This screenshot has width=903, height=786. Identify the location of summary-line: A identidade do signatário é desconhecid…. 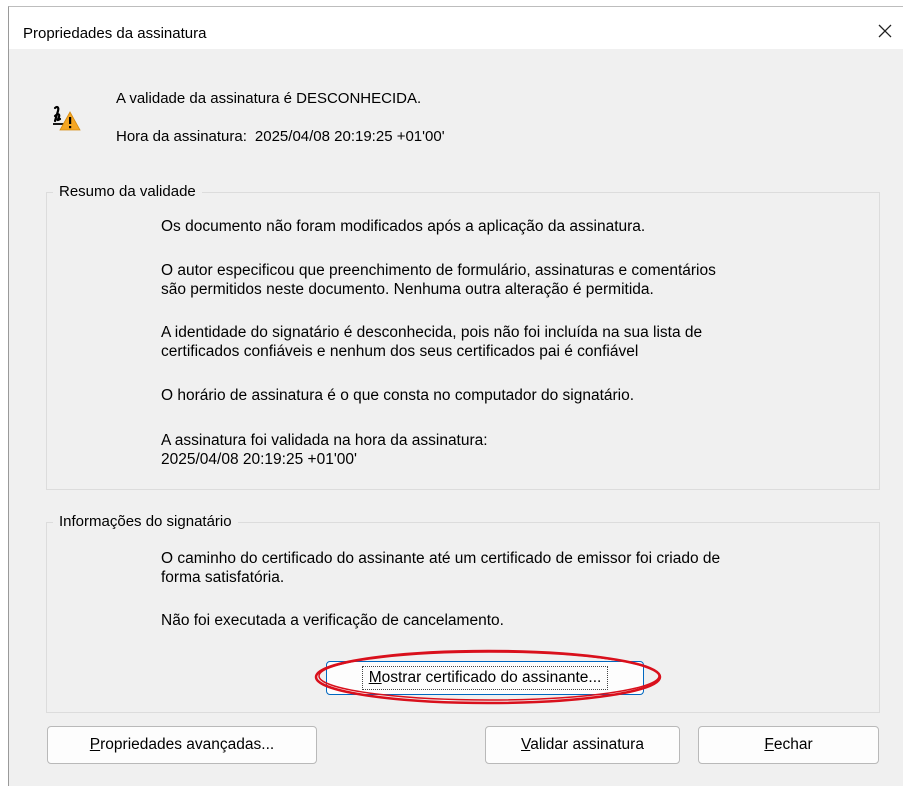
(432, 332).